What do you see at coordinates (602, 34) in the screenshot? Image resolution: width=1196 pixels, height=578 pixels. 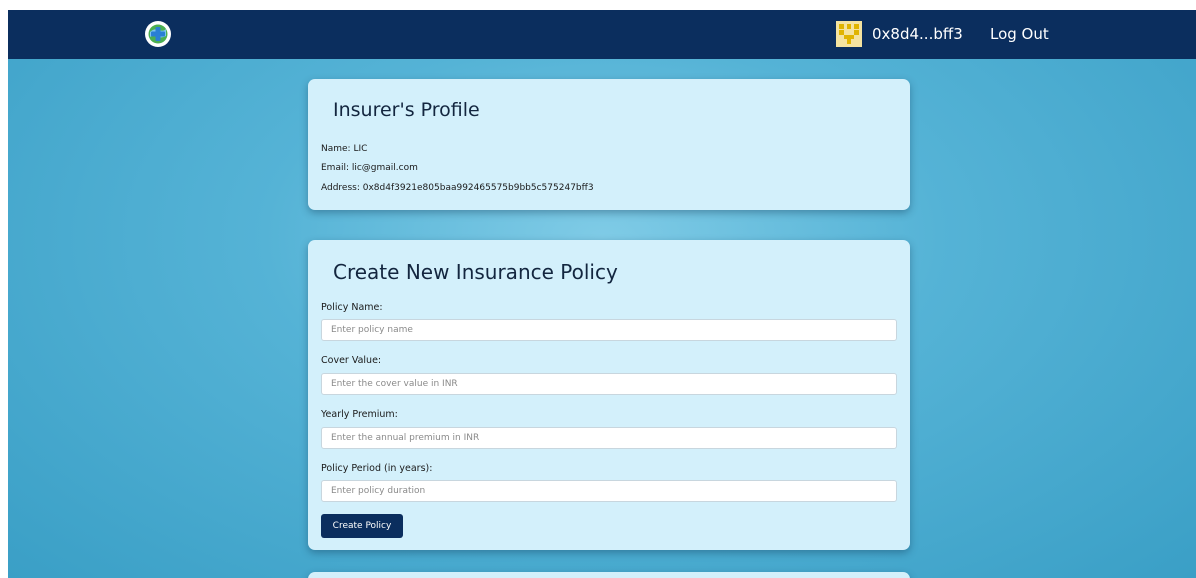 I see `top-navbar: 0x8d4...bff3 Log Out` at bounding box center [602, 34].